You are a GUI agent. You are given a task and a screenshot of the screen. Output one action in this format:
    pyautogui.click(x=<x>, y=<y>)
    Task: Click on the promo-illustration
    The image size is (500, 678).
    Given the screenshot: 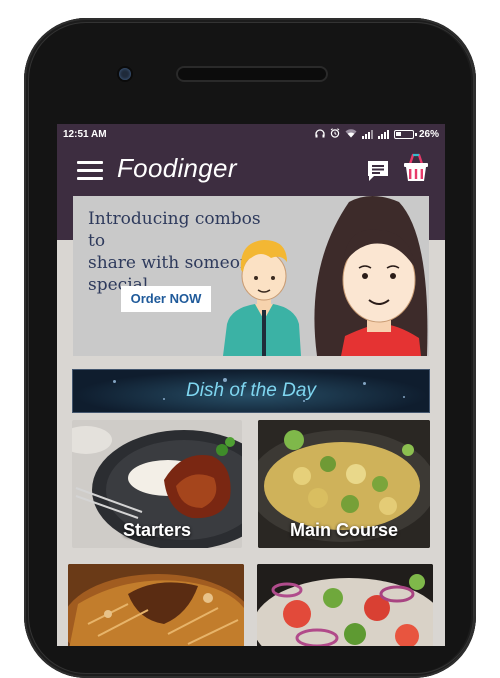 What is the action you would take?
    pyautogui.click(x=325, y=276)
    